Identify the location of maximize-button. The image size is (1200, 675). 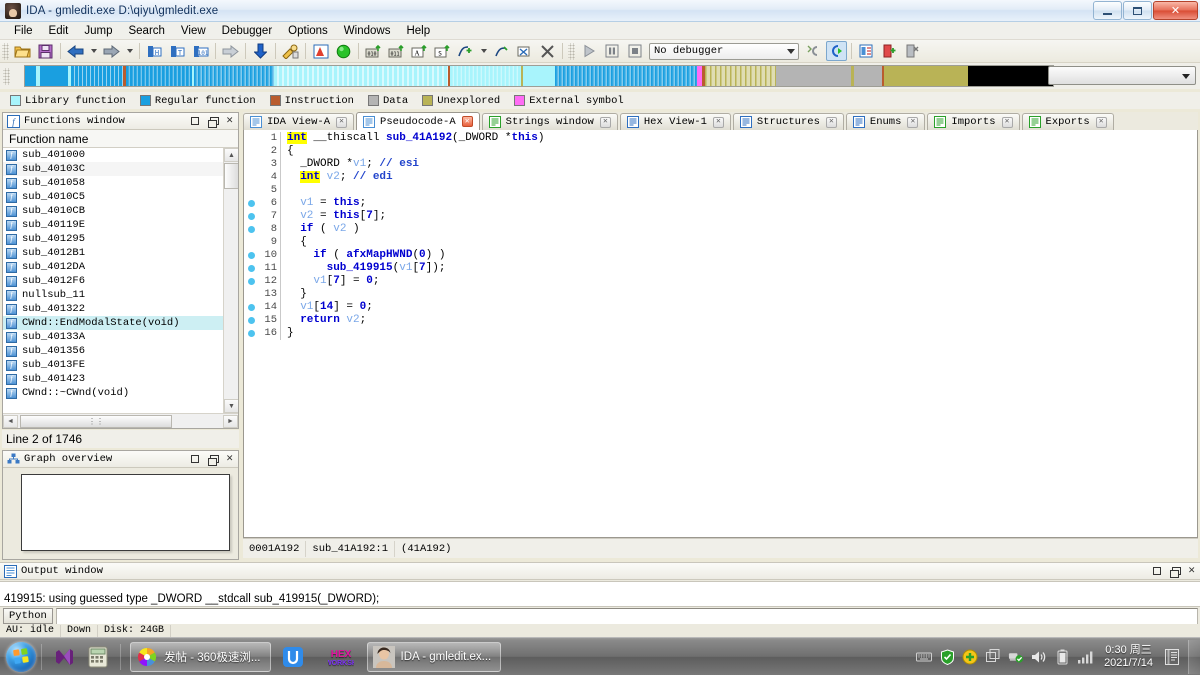
(1137, 10).